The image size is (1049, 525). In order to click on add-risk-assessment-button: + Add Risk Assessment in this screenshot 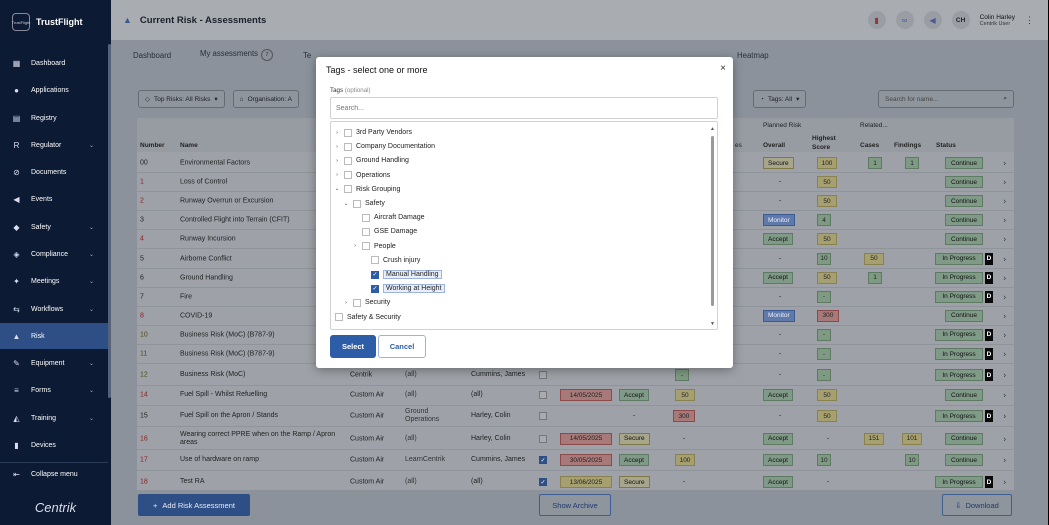, I will do `click(194, 505)`.